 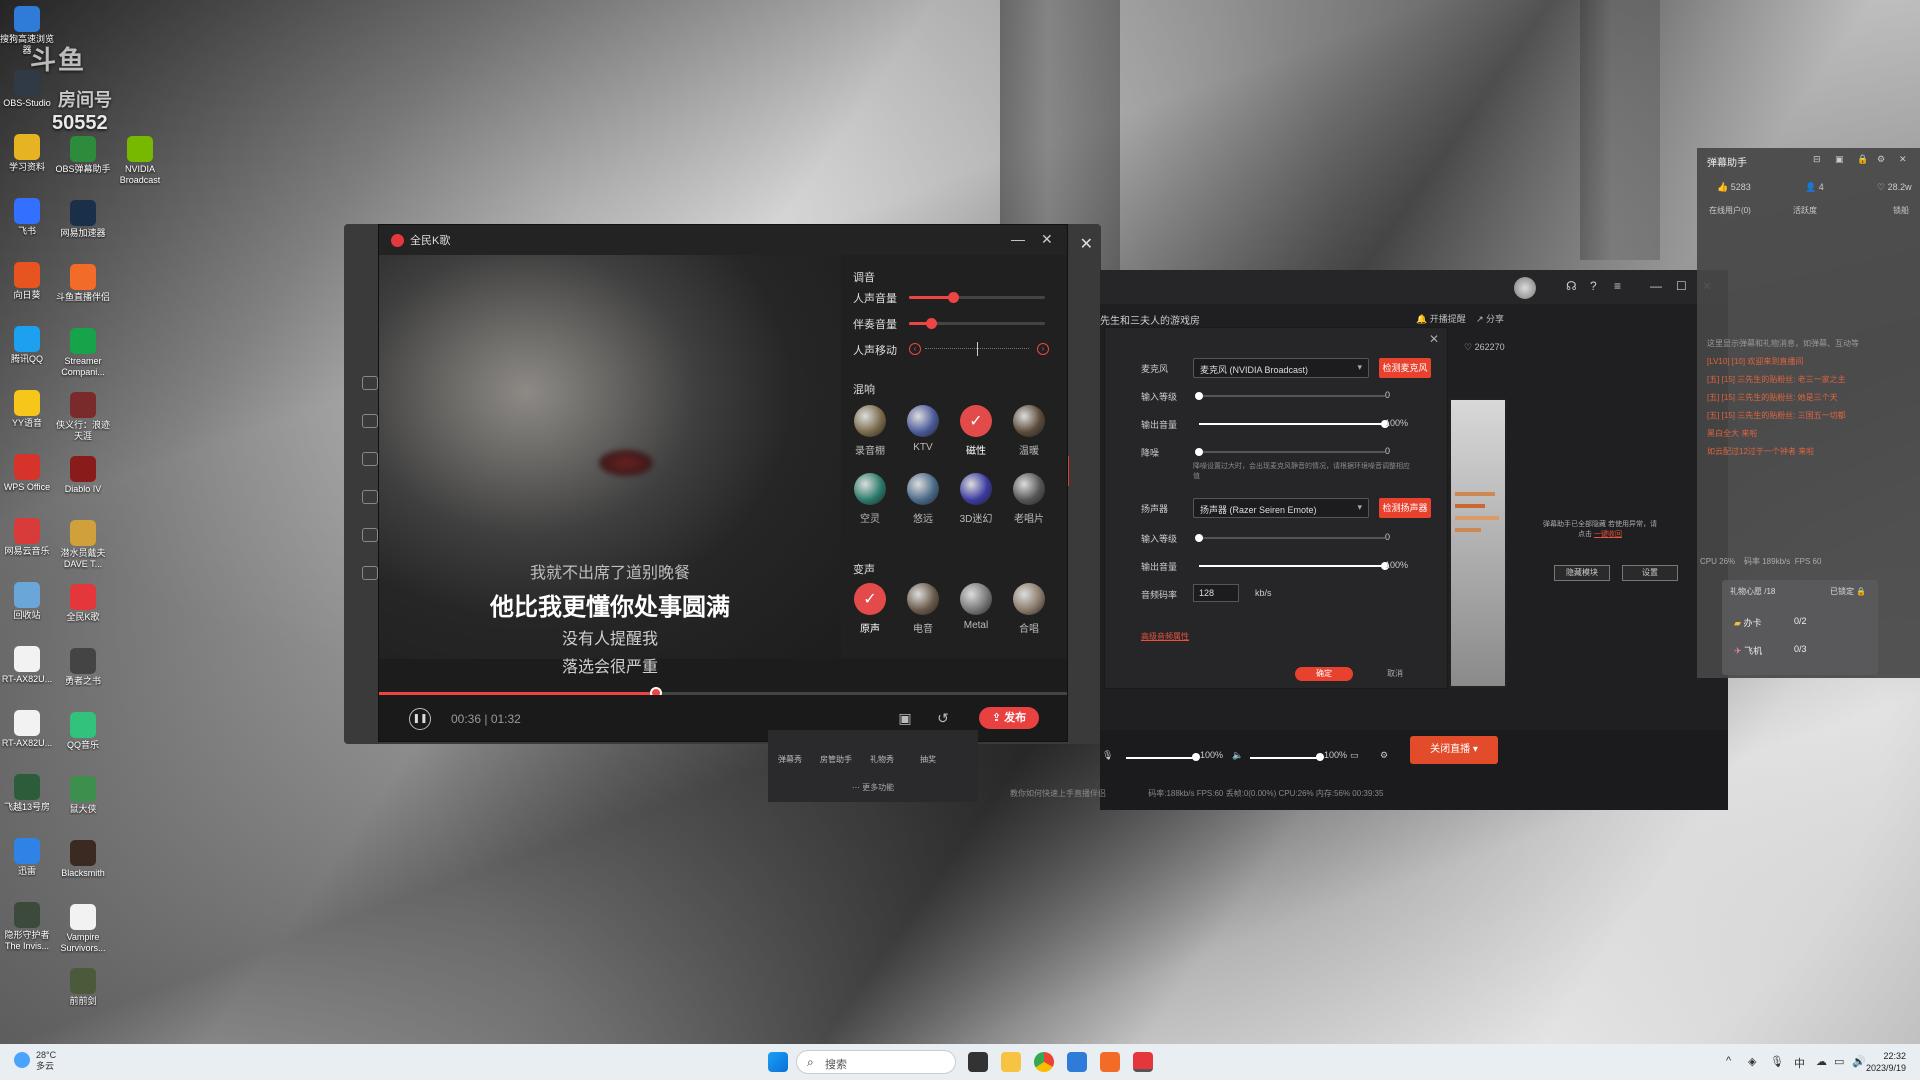 What do you see at coordinates (28, 473) in the screenshot?
I see `desktop-icon: WPS Office` at bounding box center [28, 473].